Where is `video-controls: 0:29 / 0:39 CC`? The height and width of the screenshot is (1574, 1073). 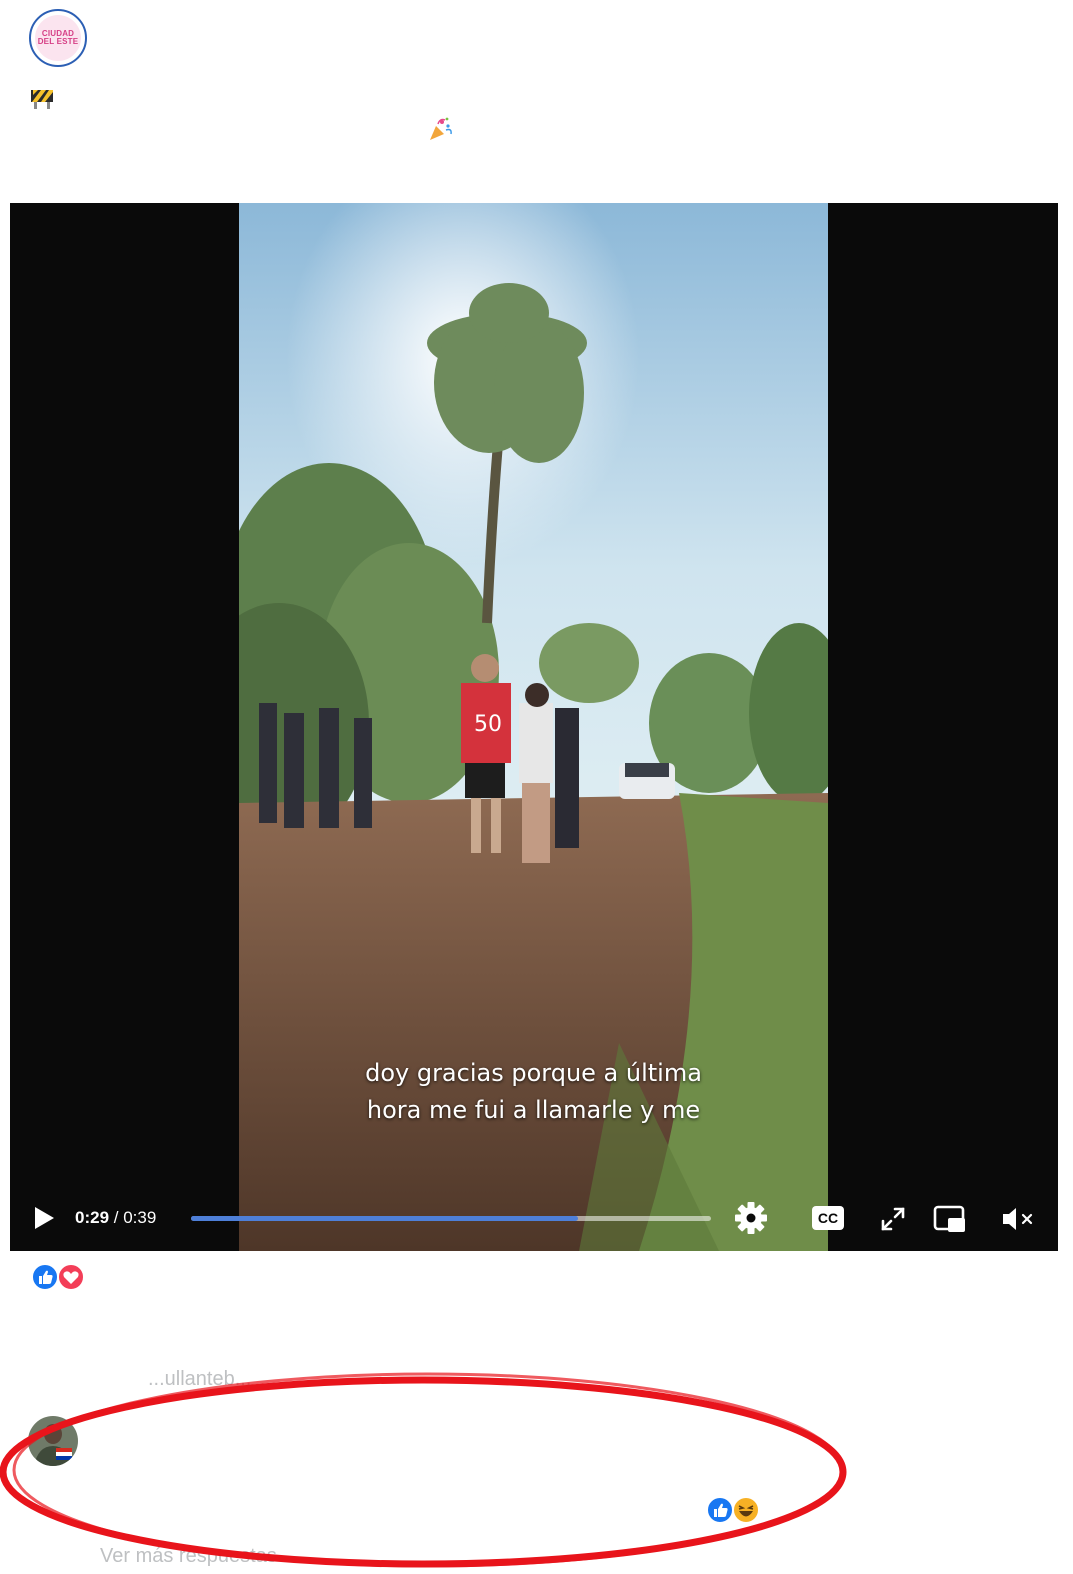 video-controls: 0:29 / 0:39 CC is located at coordinates (534, 1219).